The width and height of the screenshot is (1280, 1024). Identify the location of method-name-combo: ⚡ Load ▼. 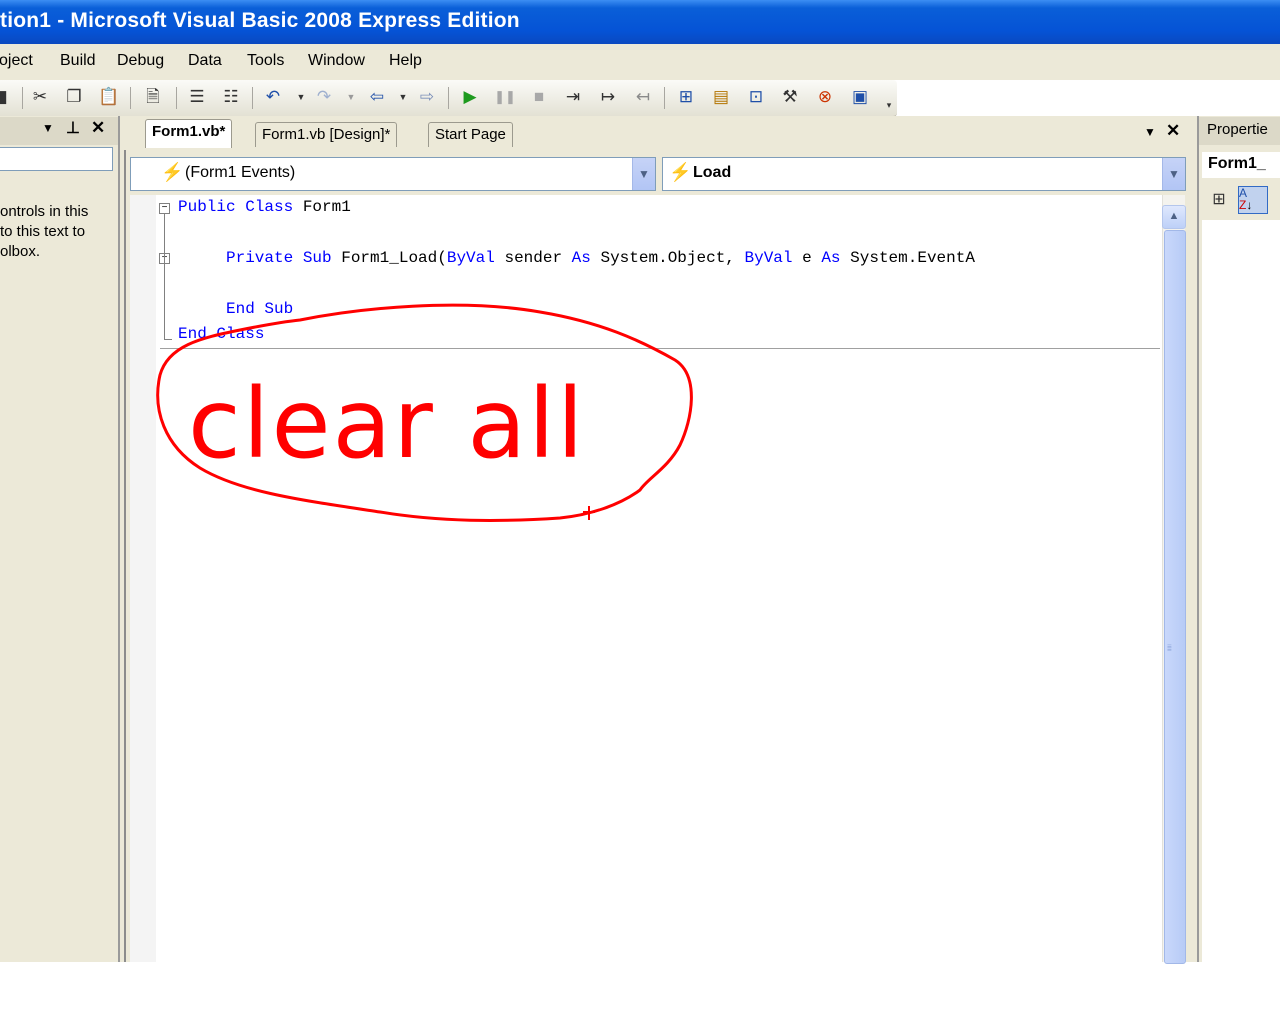
(924, 174).